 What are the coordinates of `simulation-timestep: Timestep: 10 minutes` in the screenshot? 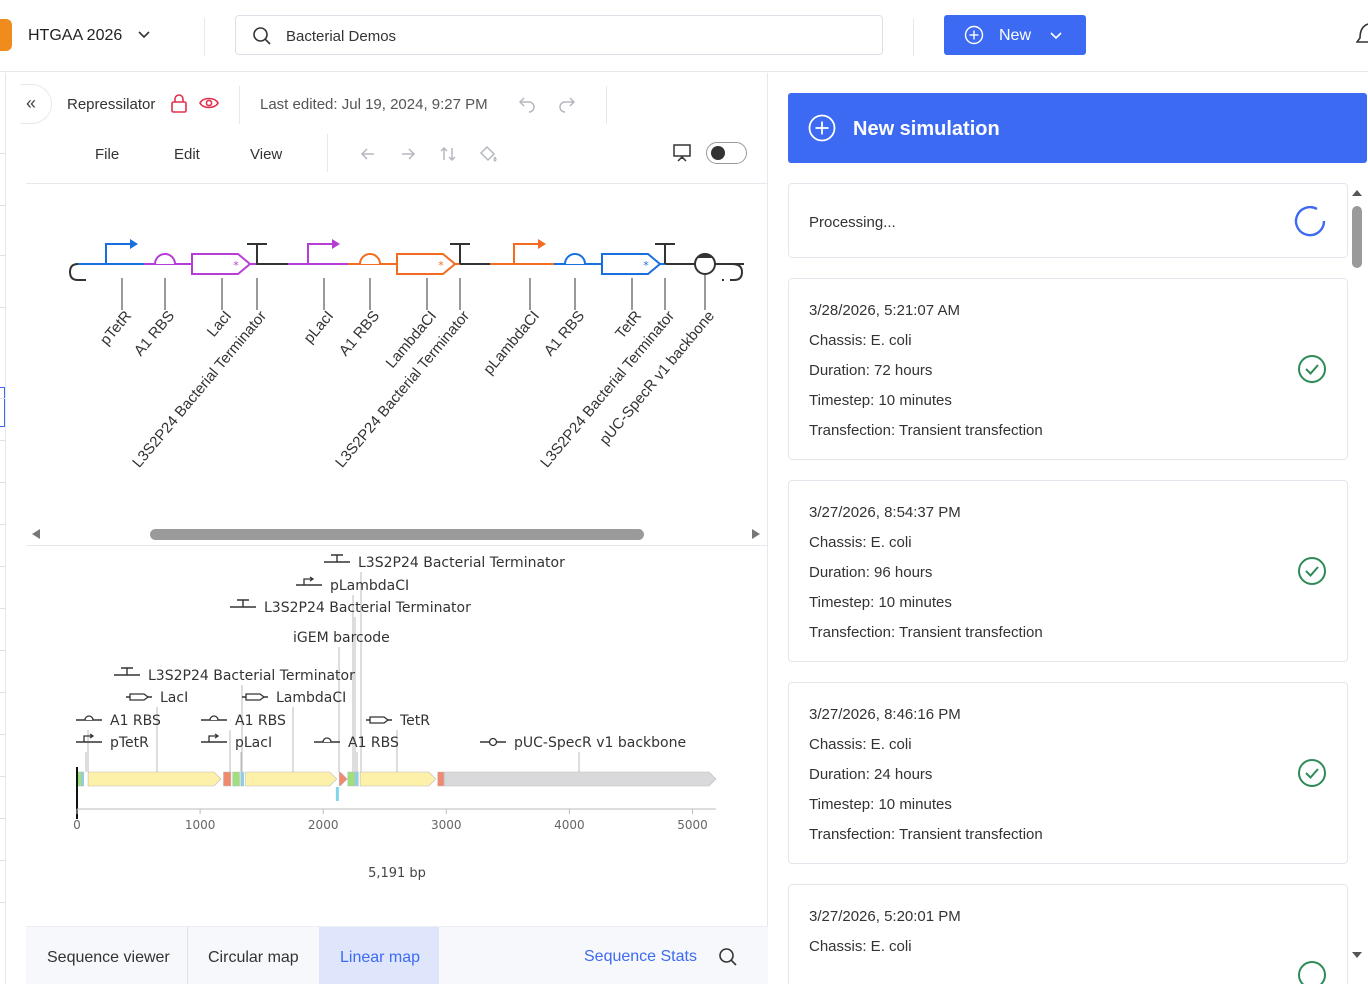 It's located at (880, 602).